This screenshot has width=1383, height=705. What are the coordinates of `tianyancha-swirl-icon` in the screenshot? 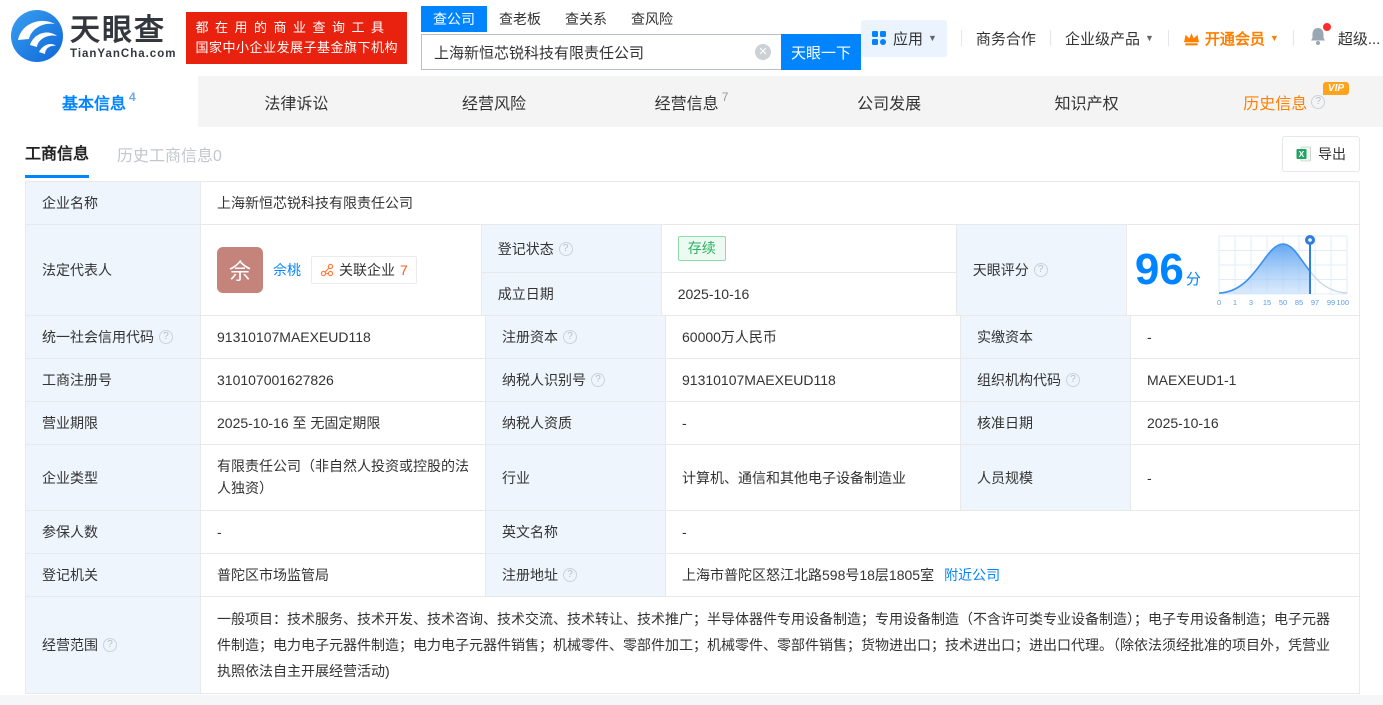 It's located at (37, 38).